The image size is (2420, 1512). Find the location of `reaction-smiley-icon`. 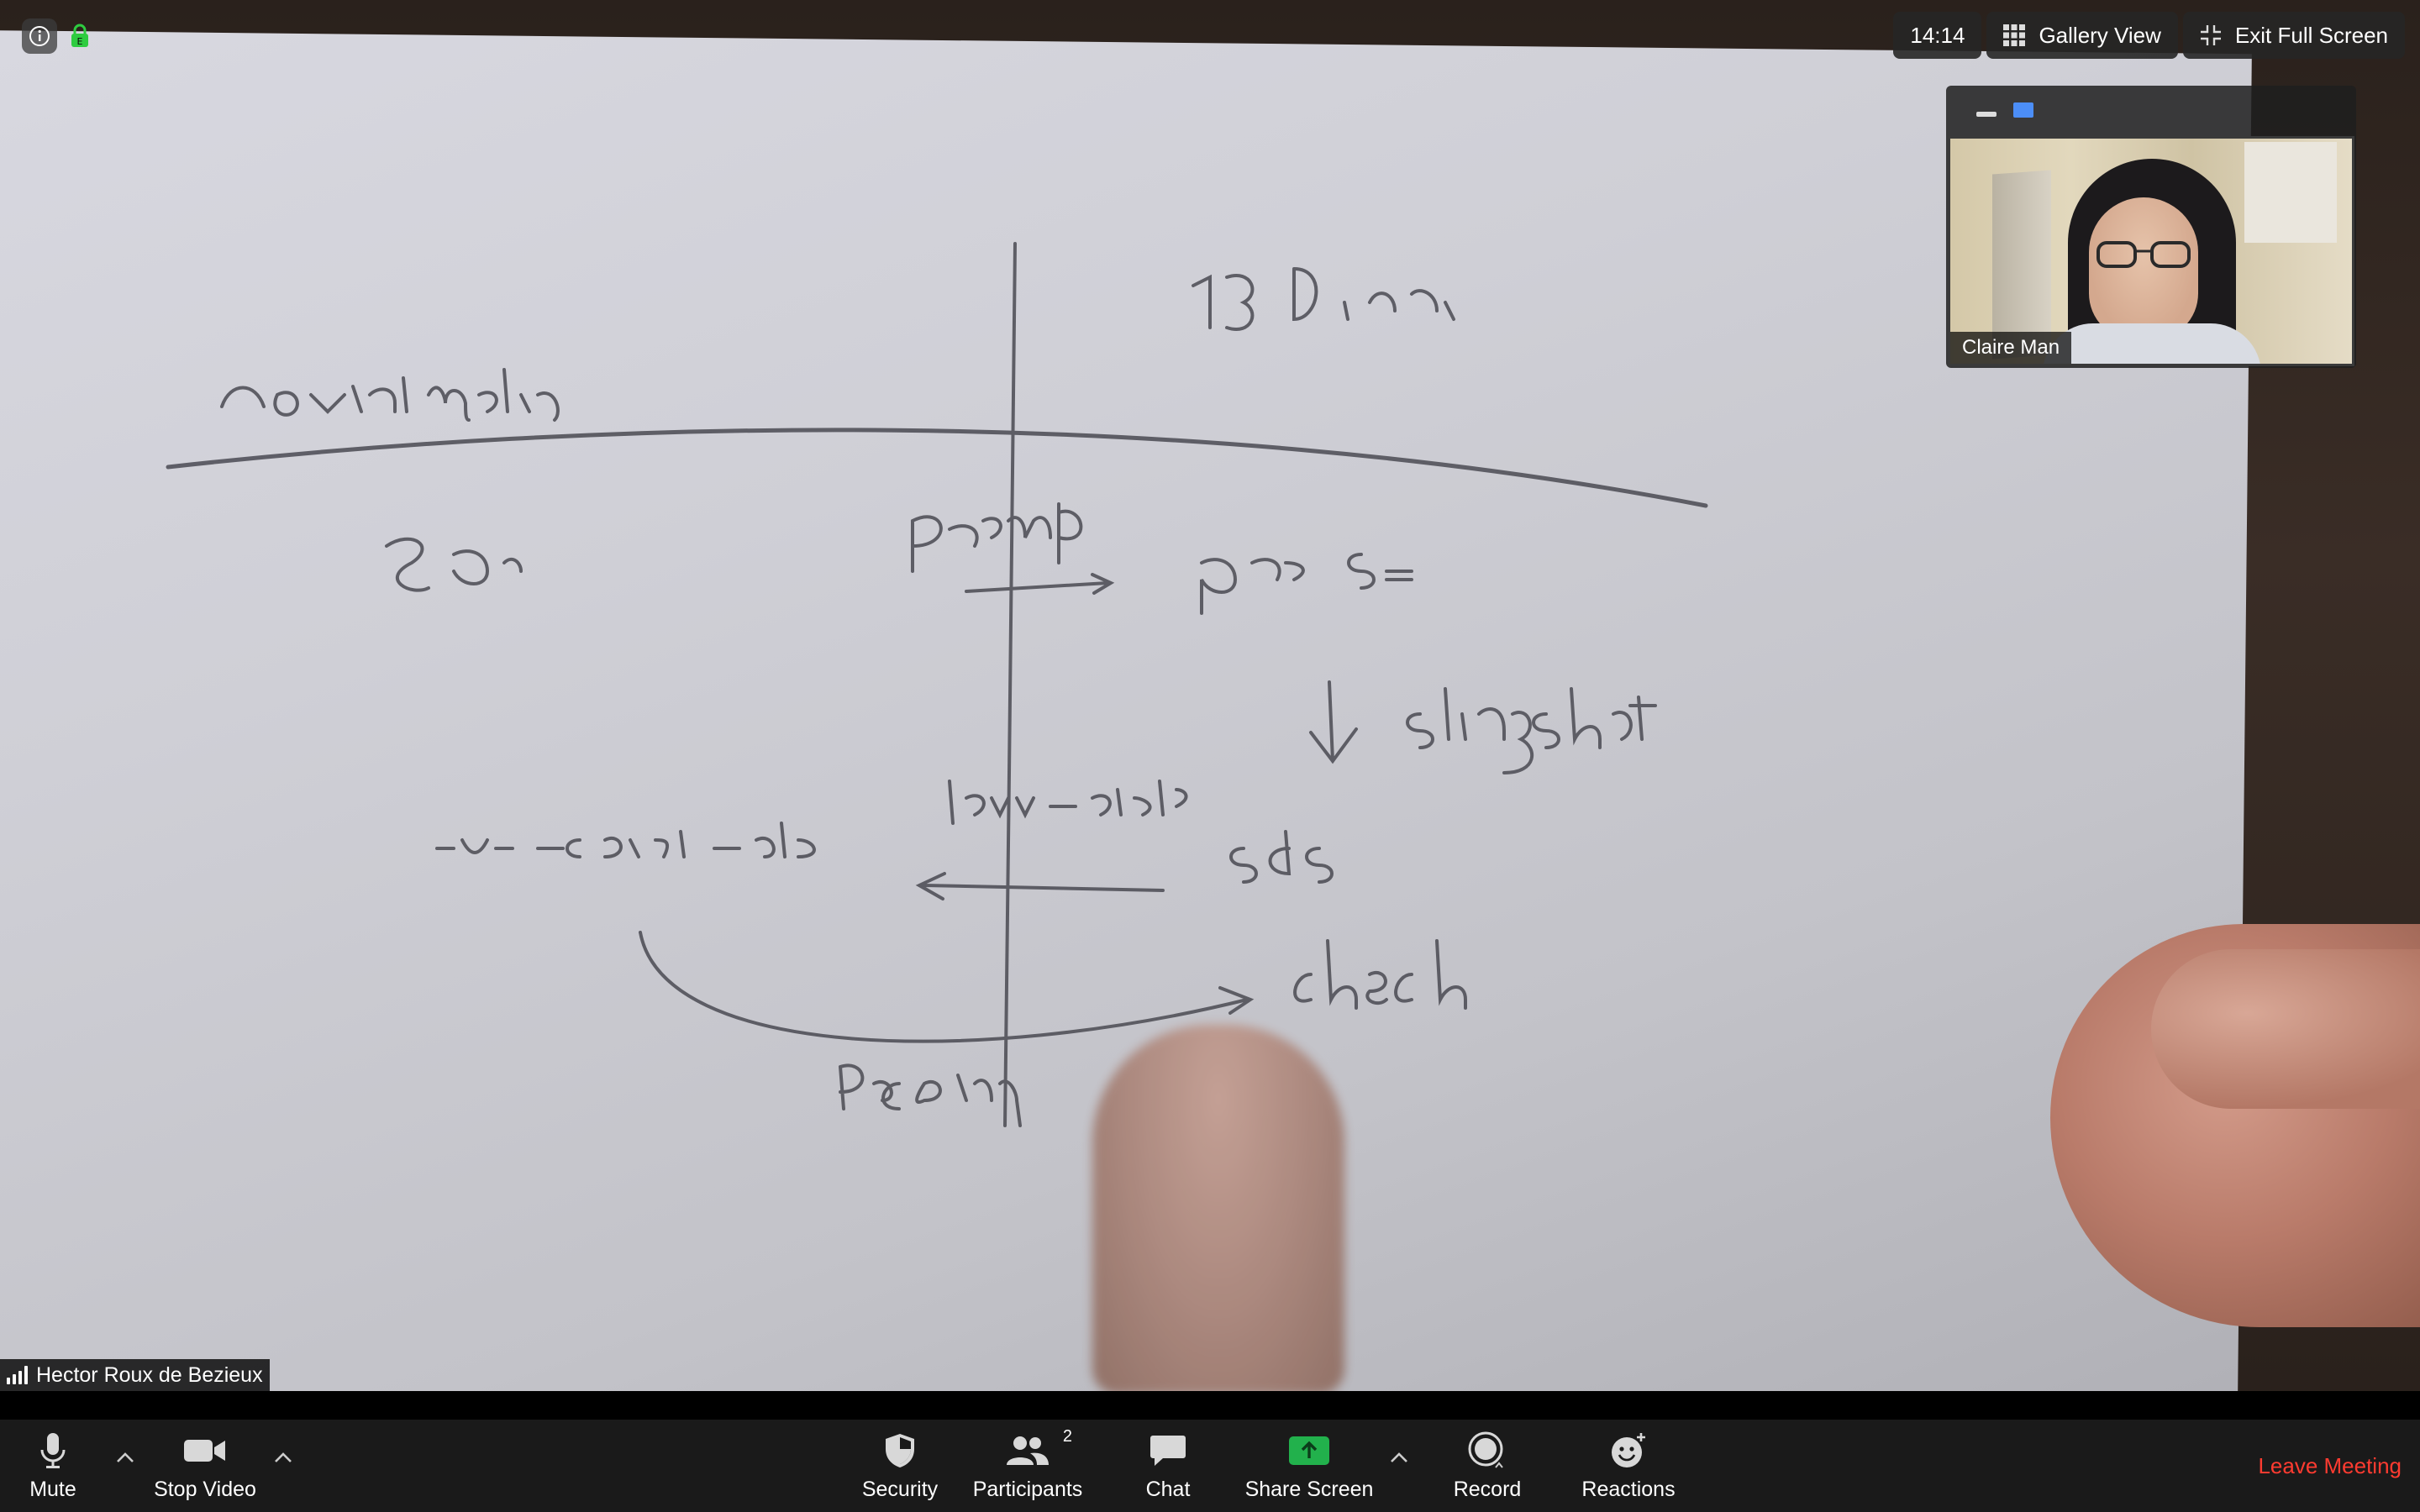

reaction-smiley-icon is located at coordinates (1628, 1451).